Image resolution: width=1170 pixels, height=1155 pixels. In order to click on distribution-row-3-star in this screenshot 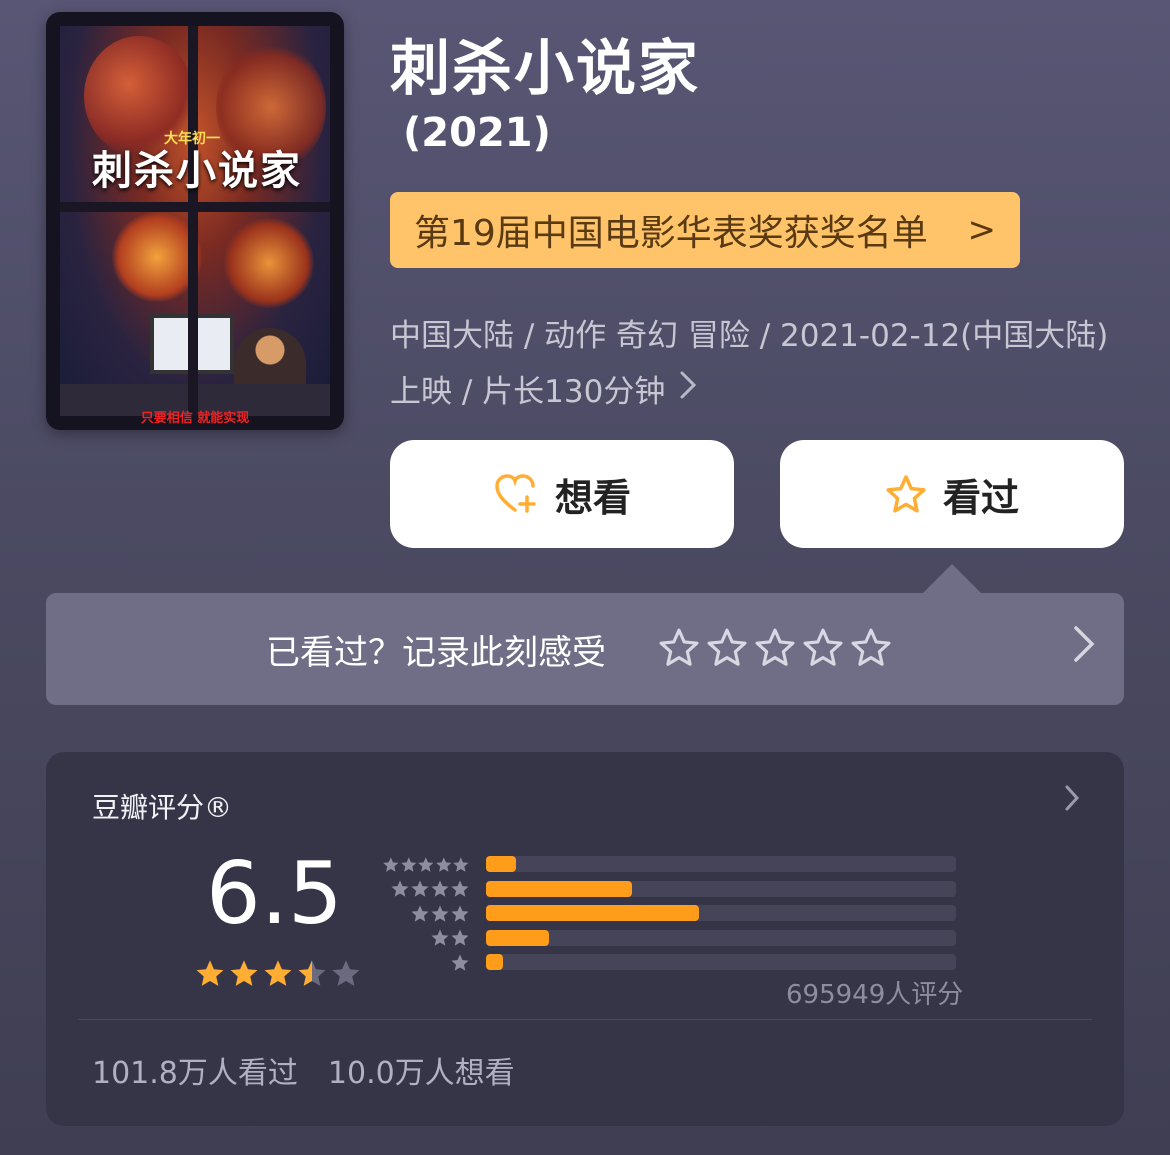, I will do `click(669, 913)`.